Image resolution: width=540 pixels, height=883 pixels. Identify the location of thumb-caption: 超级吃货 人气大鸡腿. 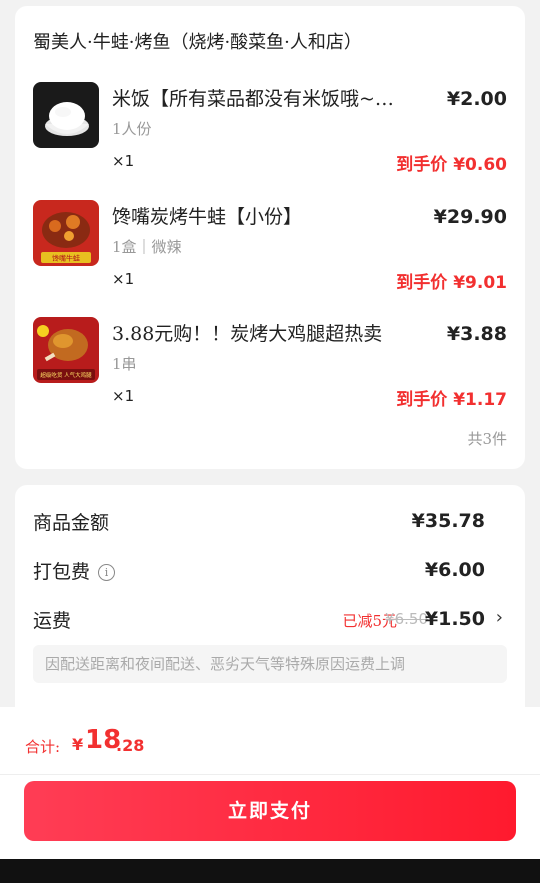
(66, 375).